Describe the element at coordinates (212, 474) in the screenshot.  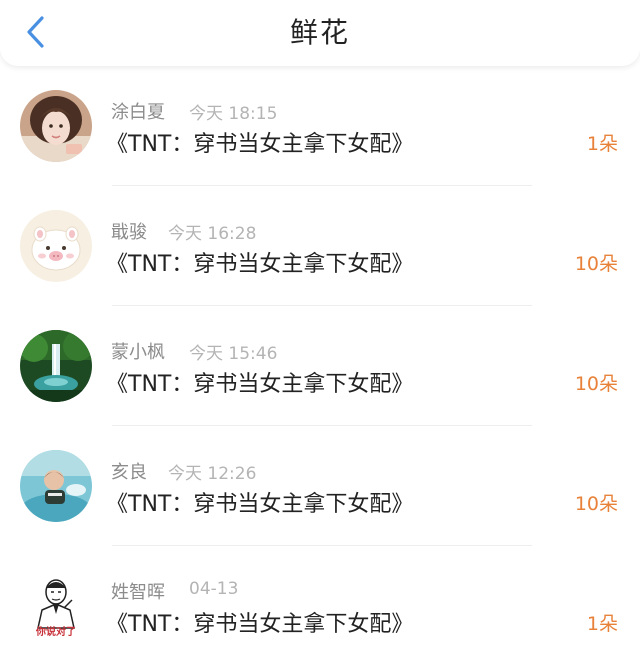
I see `timestamp: 今天 12:26` at that location.